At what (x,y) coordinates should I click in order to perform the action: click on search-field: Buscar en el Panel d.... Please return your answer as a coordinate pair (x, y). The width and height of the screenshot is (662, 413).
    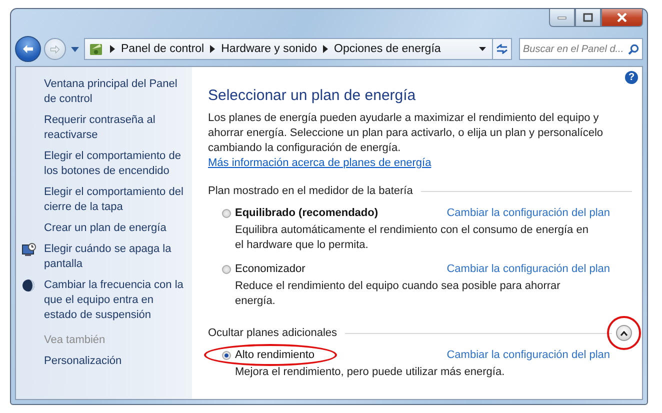
    Looking at the image, I should click on (581, 49).